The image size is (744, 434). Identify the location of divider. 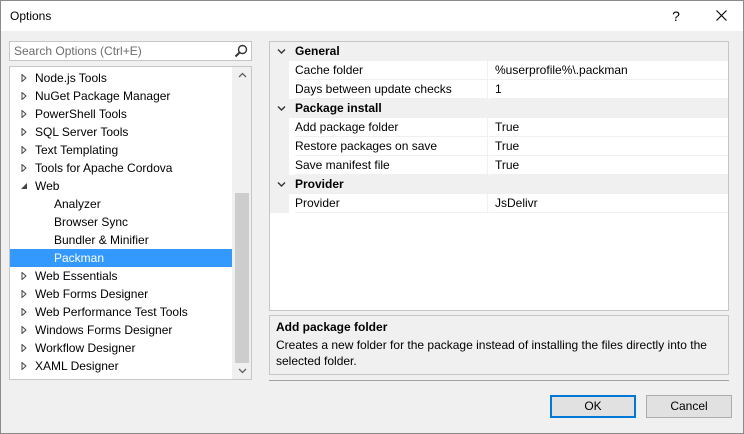
(499, 380).